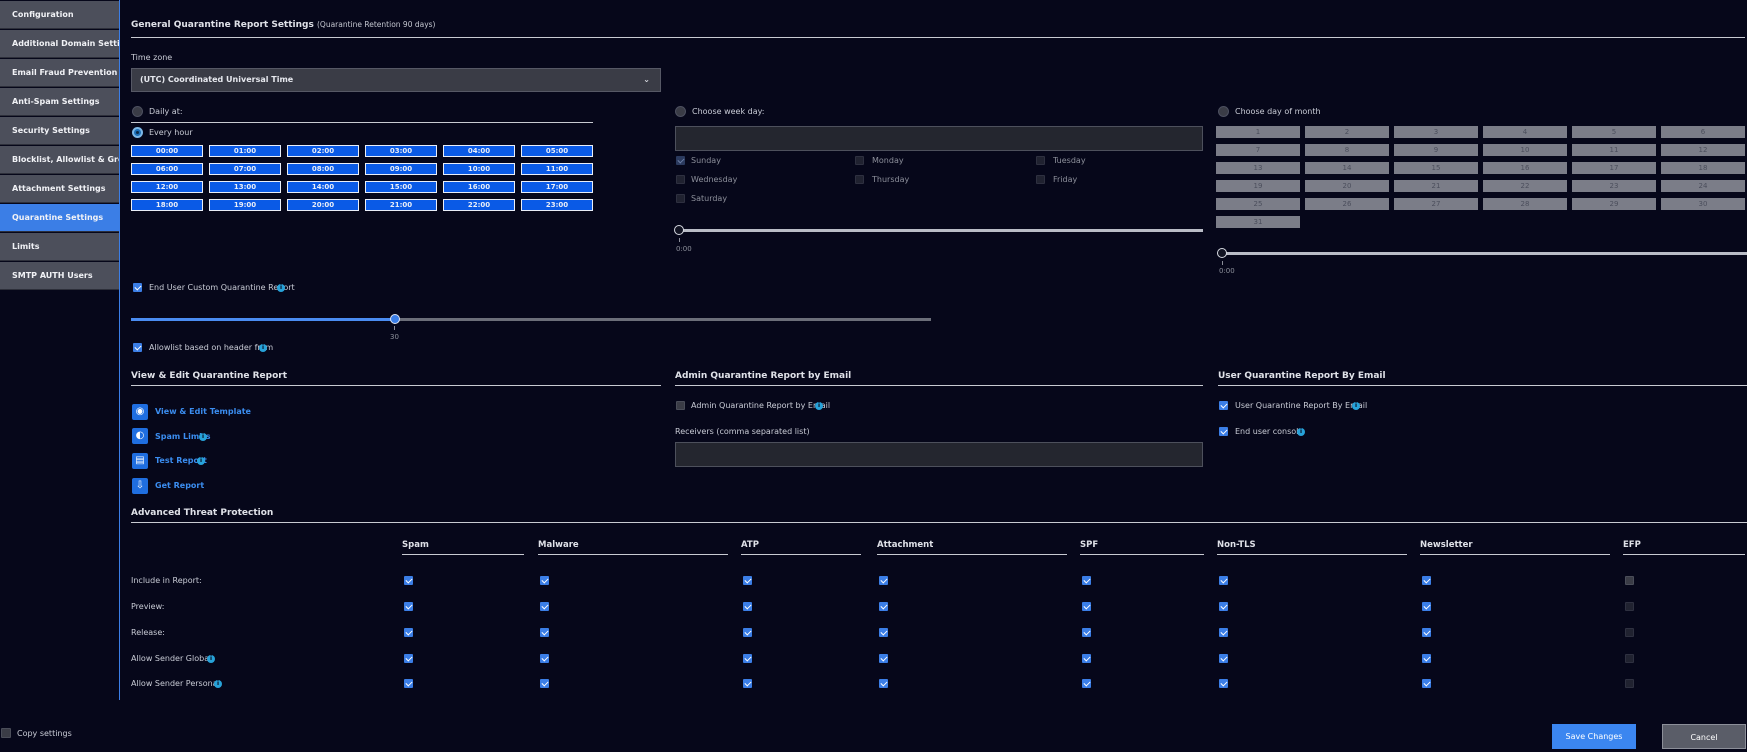  Describe the element at coordinates (939, 138) in the screenshot. I see `week-day-field` at that location.